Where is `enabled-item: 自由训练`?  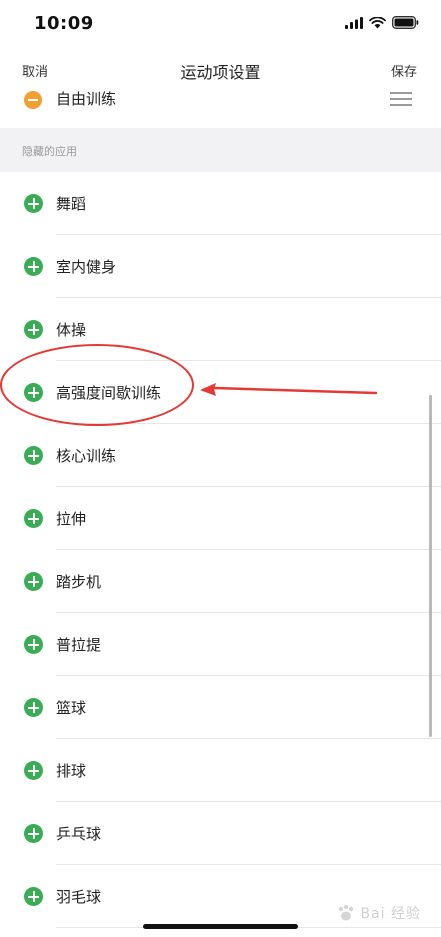
enabled-item: 自由训练 is located at coordinates (220, 106).